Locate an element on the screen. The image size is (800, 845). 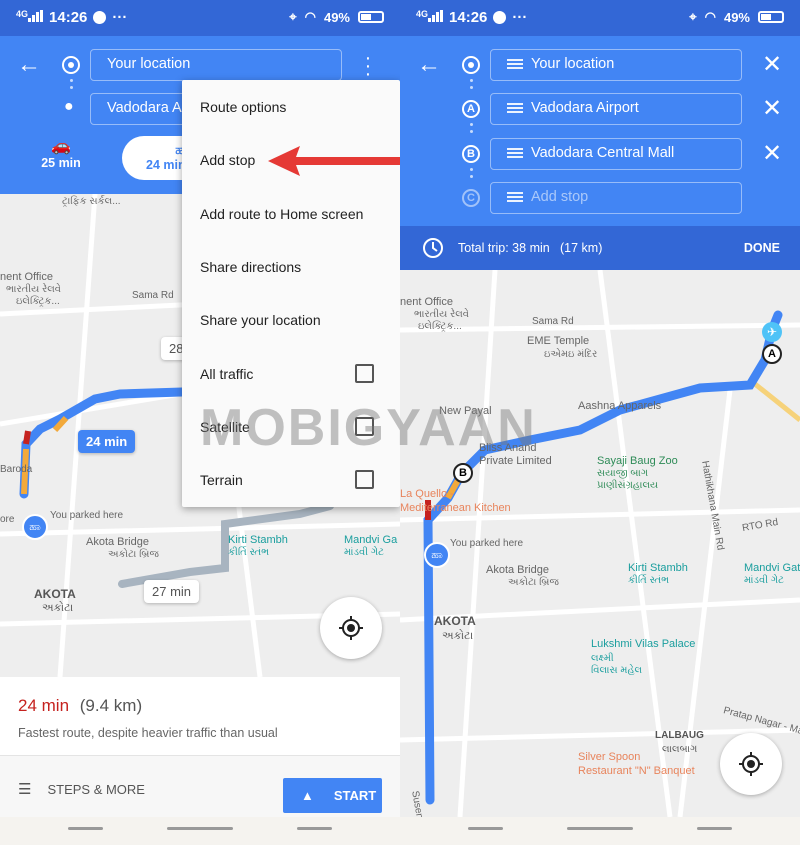
start-button: ▲ START is located at coordinates (332, 795).